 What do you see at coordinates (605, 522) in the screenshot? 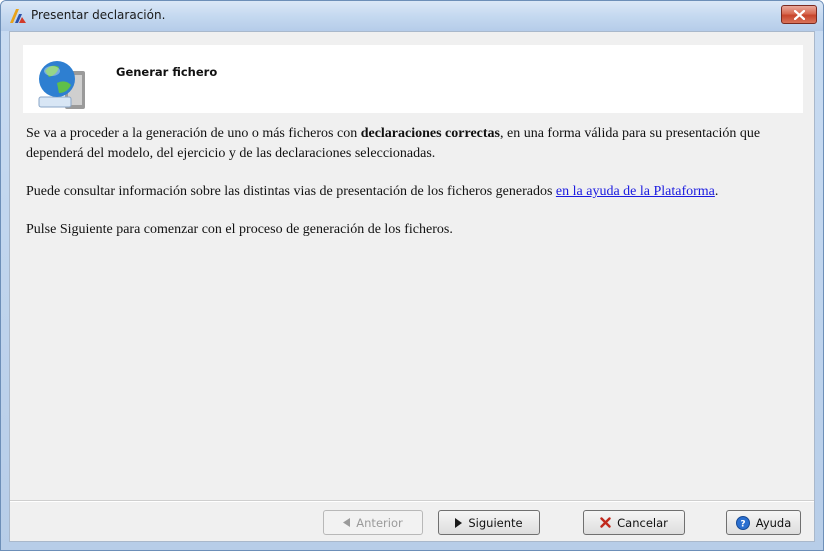
I see `cancel-icon` at bounding box center [605, 522].